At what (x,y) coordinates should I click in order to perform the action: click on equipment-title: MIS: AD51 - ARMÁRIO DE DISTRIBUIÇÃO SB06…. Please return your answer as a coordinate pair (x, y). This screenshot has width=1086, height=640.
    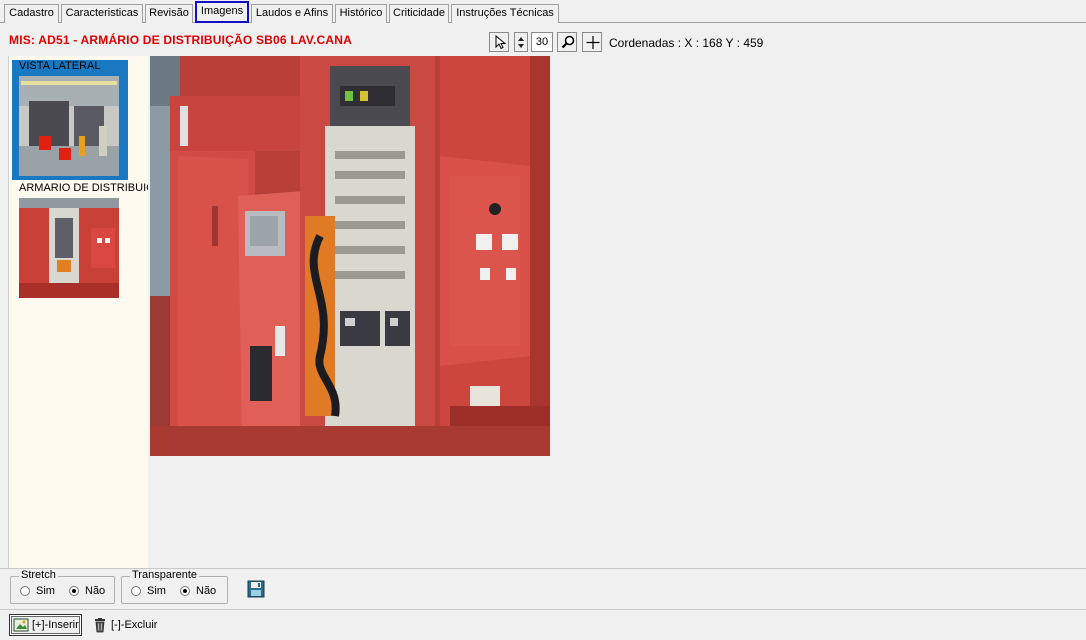
    Looking at the image, I should click on (180, 40).